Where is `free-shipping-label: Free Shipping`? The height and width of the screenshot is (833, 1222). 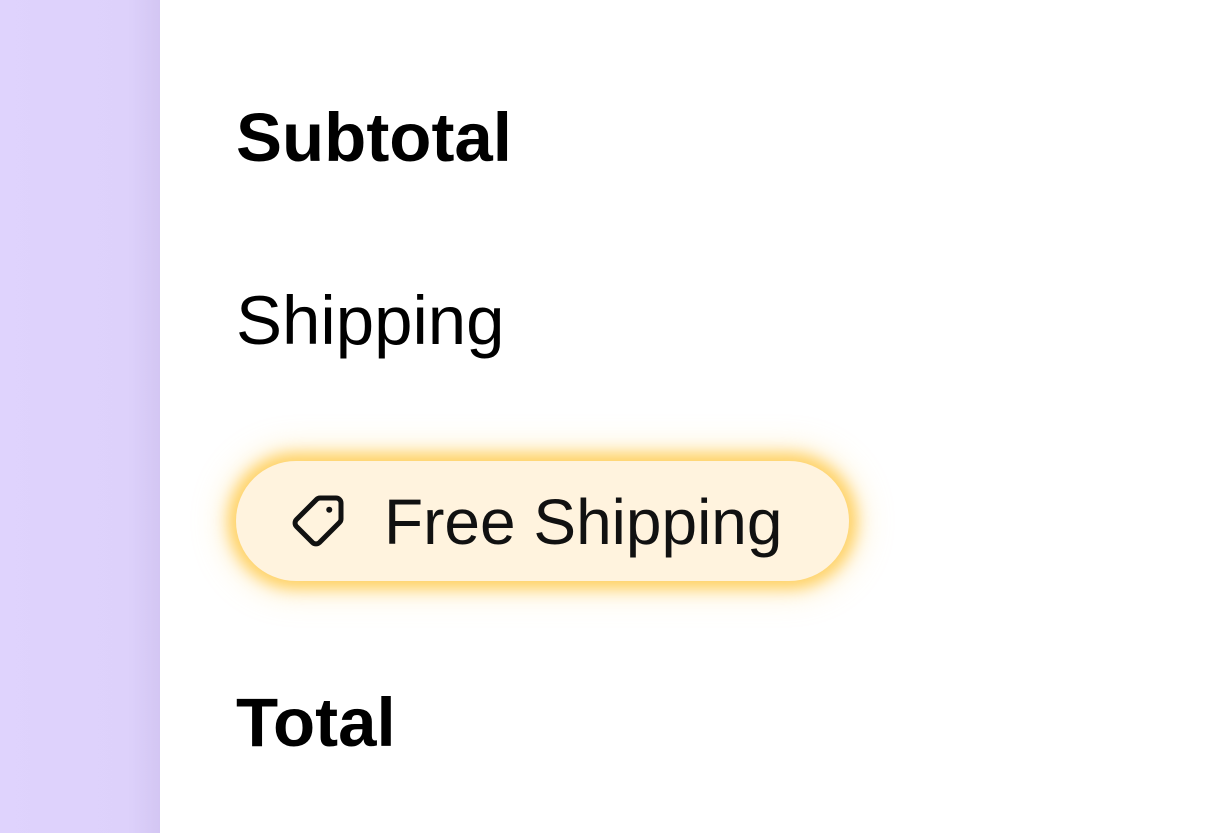
free-shipping-label: Free Shipping is located at coordinates (583, 522).